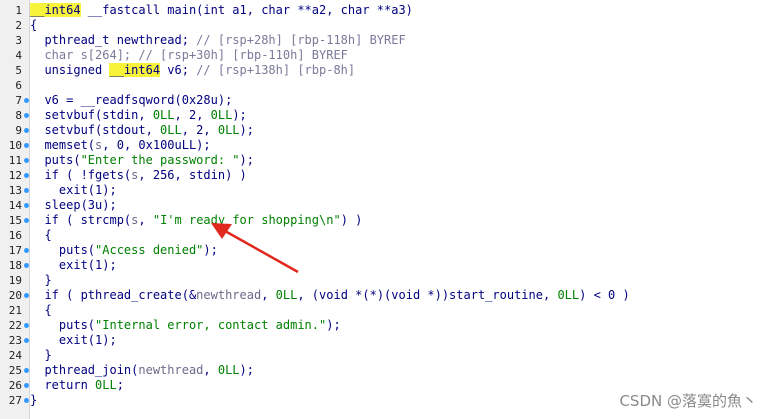  I want to click on arrow-head, so click(221, 231).